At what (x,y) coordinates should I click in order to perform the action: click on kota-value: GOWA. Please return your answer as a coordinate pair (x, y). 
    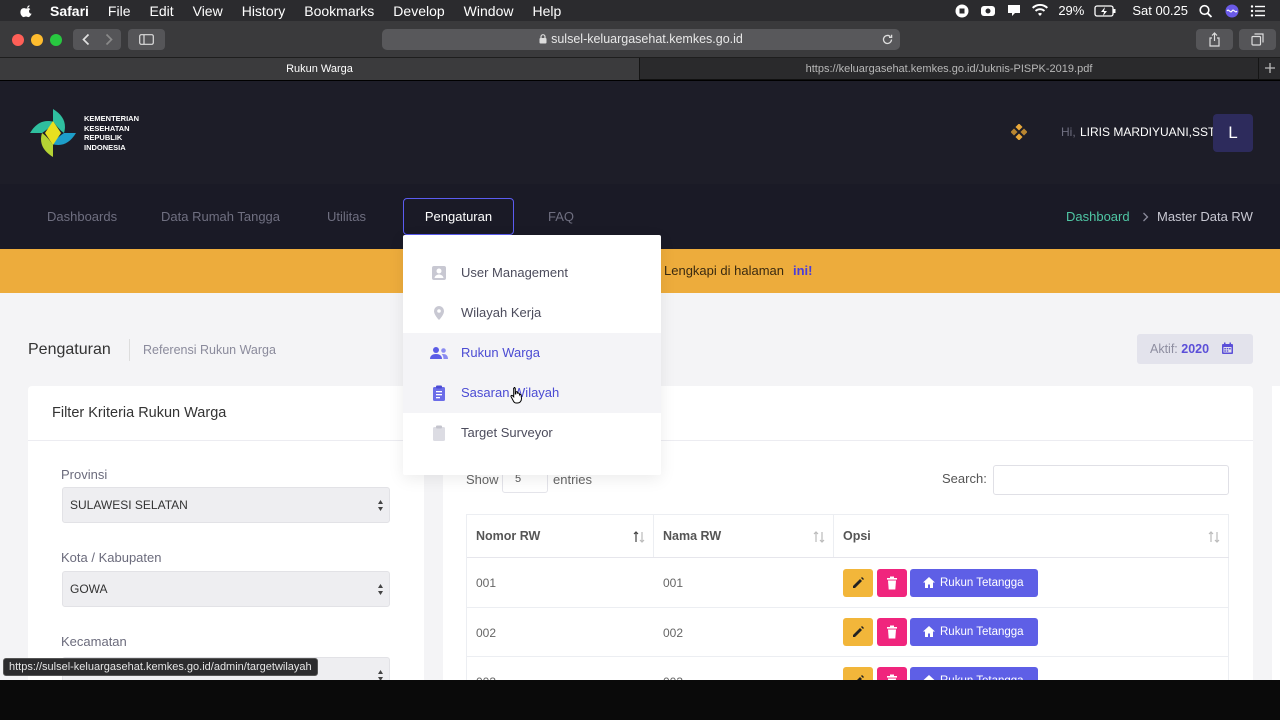
    Looking at the image, I should click on (89, 589).